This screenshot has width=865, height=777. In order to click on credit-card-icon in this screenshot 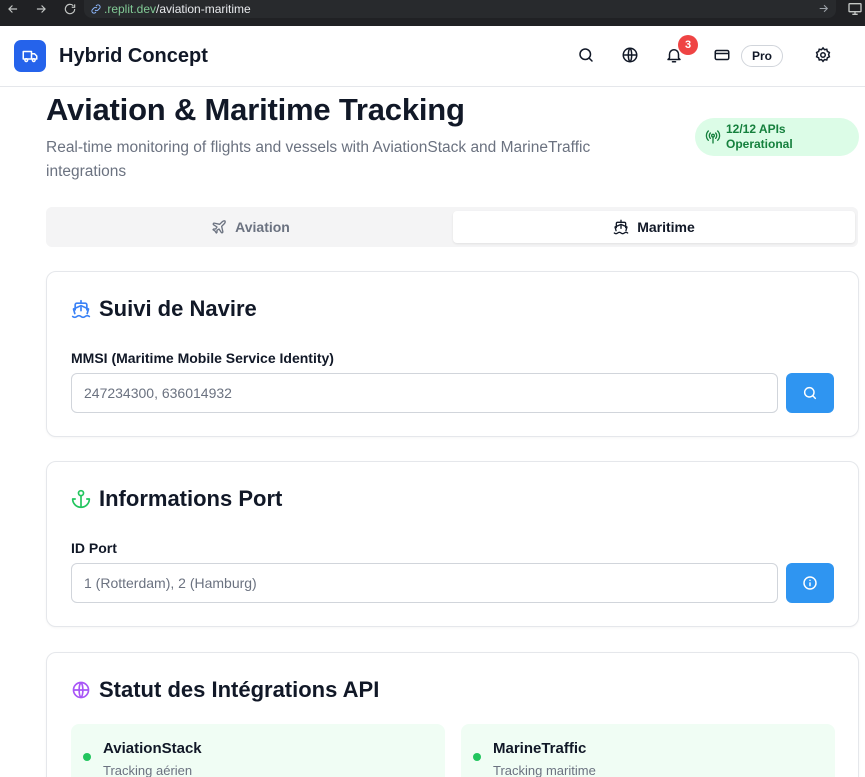, I will do `click(722, 55)`.